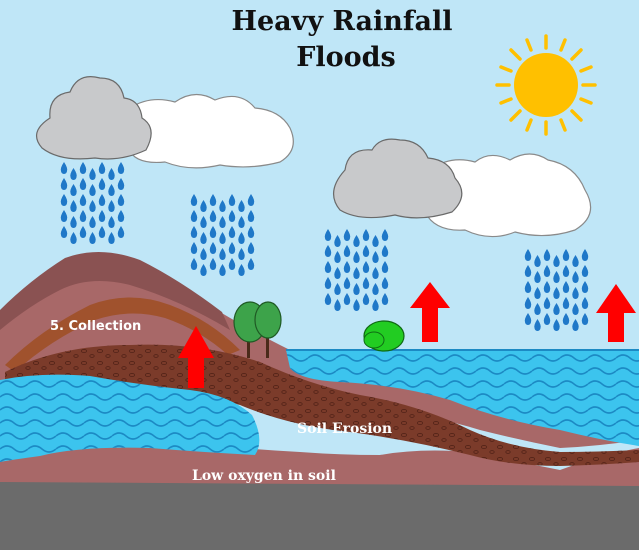  I want to click on low-oxygen-label: Low oxygen in soil, so click(264, 476).